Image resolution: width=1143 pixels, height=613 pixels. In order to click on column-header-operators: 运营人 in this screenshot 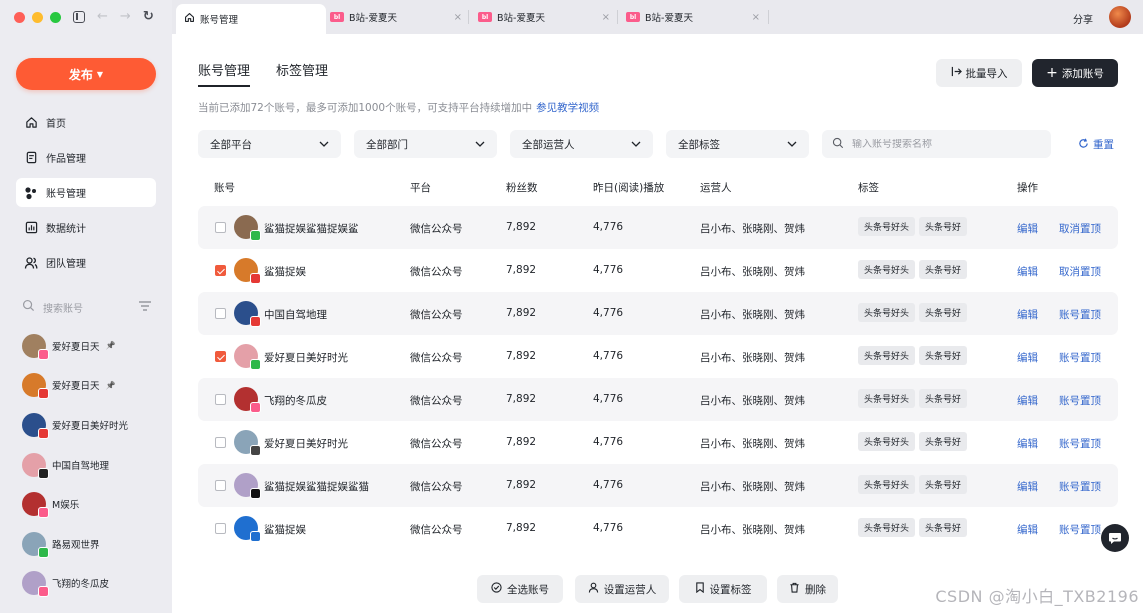, I will do `click(716, 188)`.